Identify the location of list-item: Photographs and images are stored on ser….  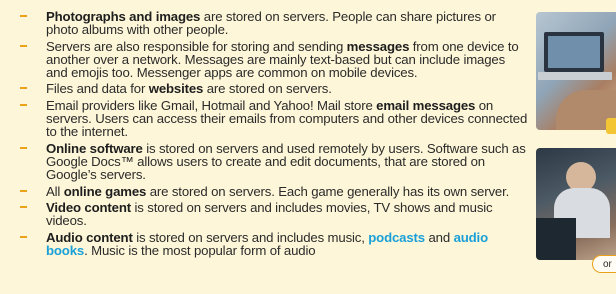
(274, 23).